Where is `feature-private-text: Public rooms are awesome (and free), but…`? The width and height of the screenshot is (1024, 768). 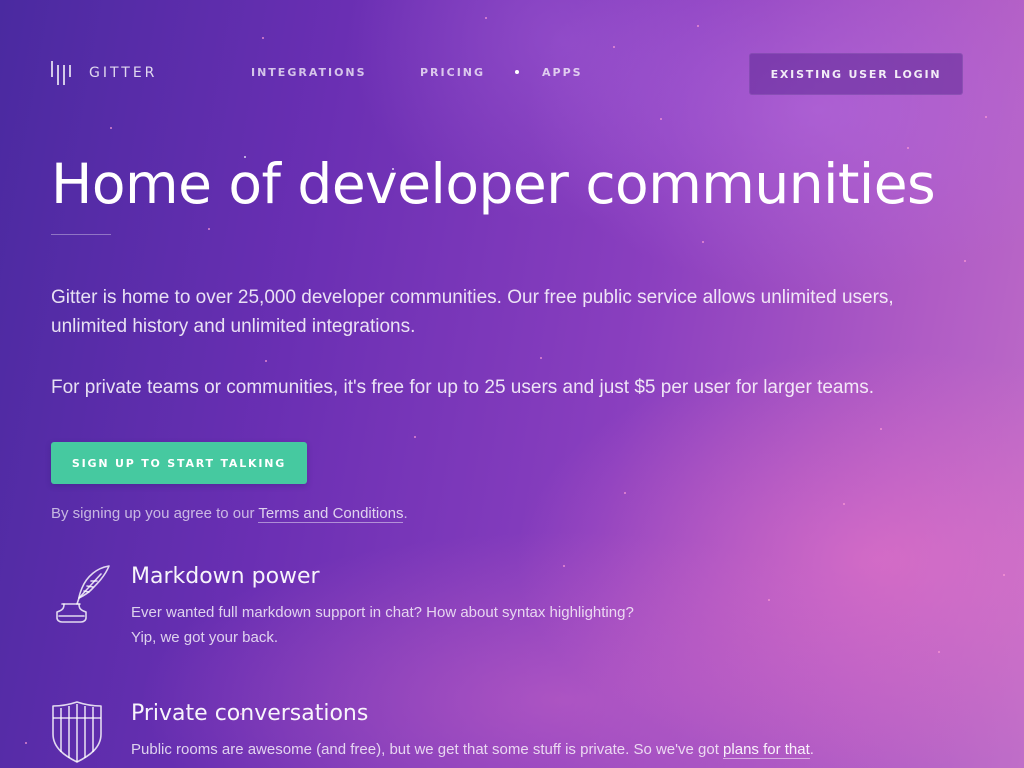 feature-private-text: Public rooms are awesome (and free), but… is located at coordinates (427, 749).